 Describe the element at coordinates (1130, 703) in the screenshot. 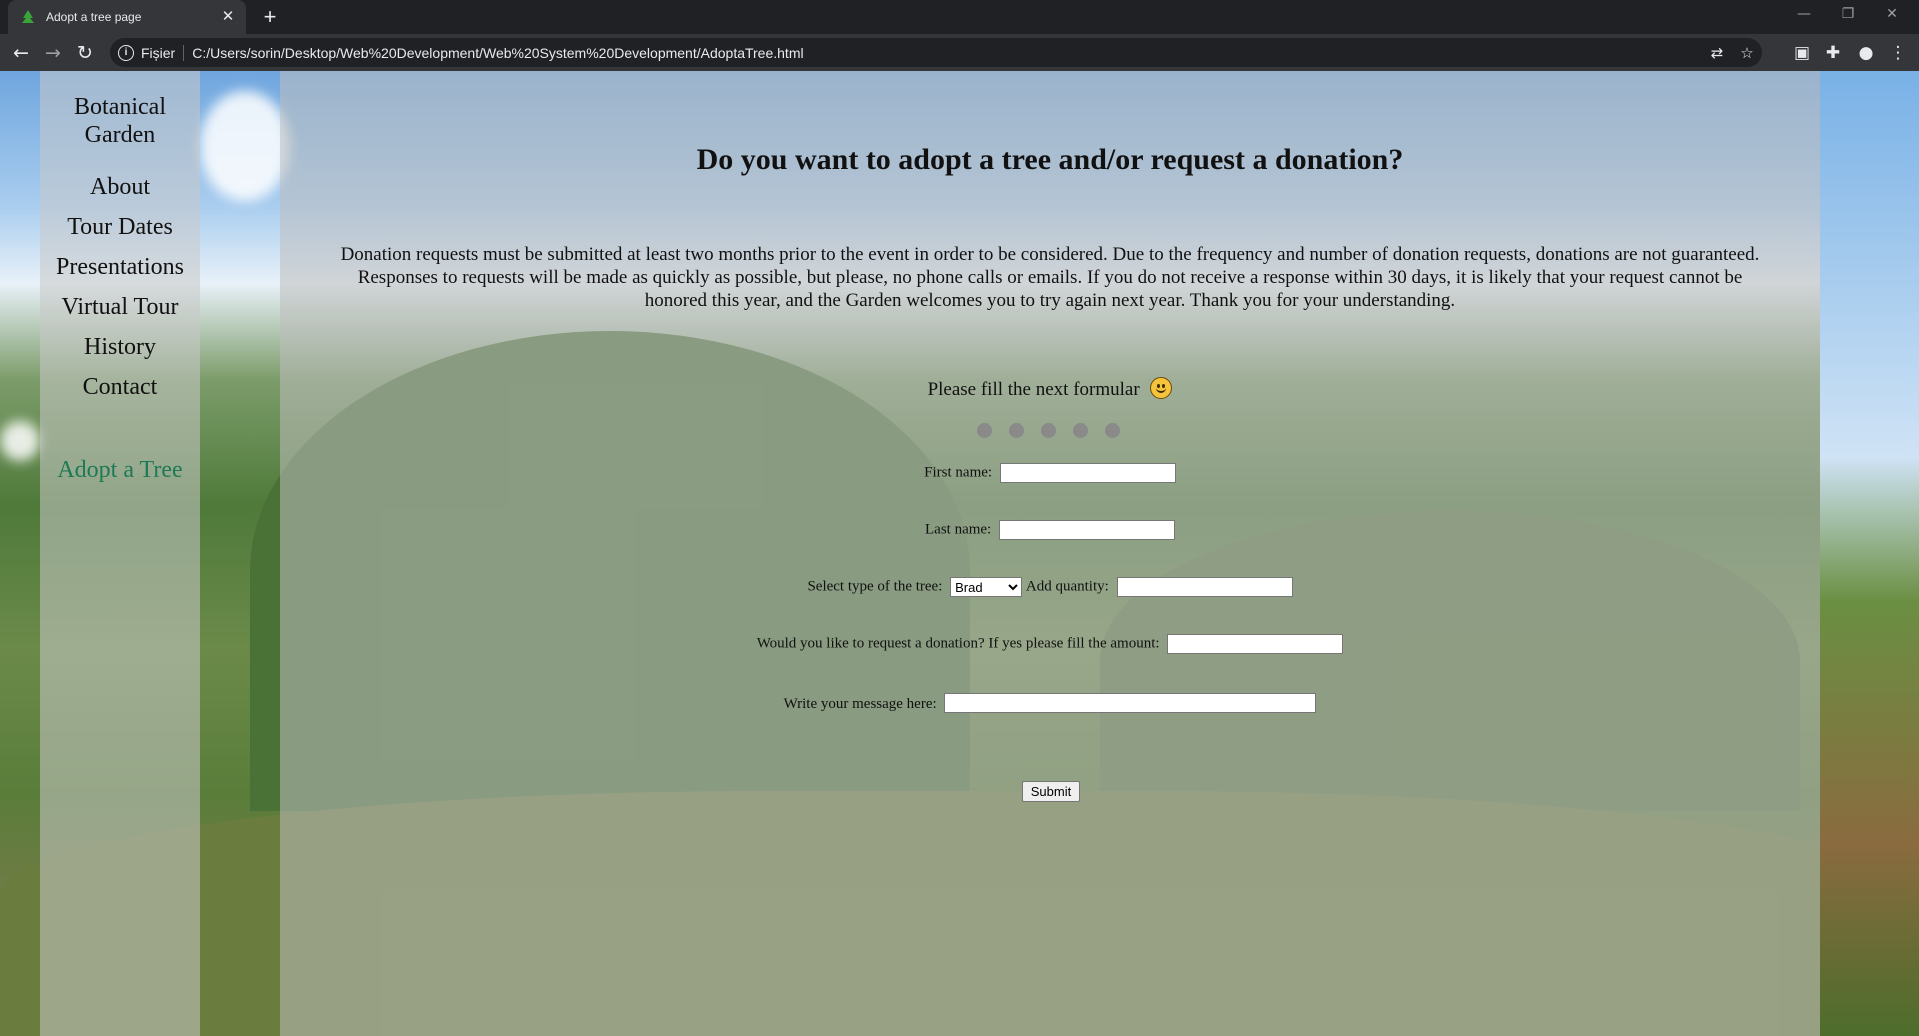

I see `message-textarea` at that location.